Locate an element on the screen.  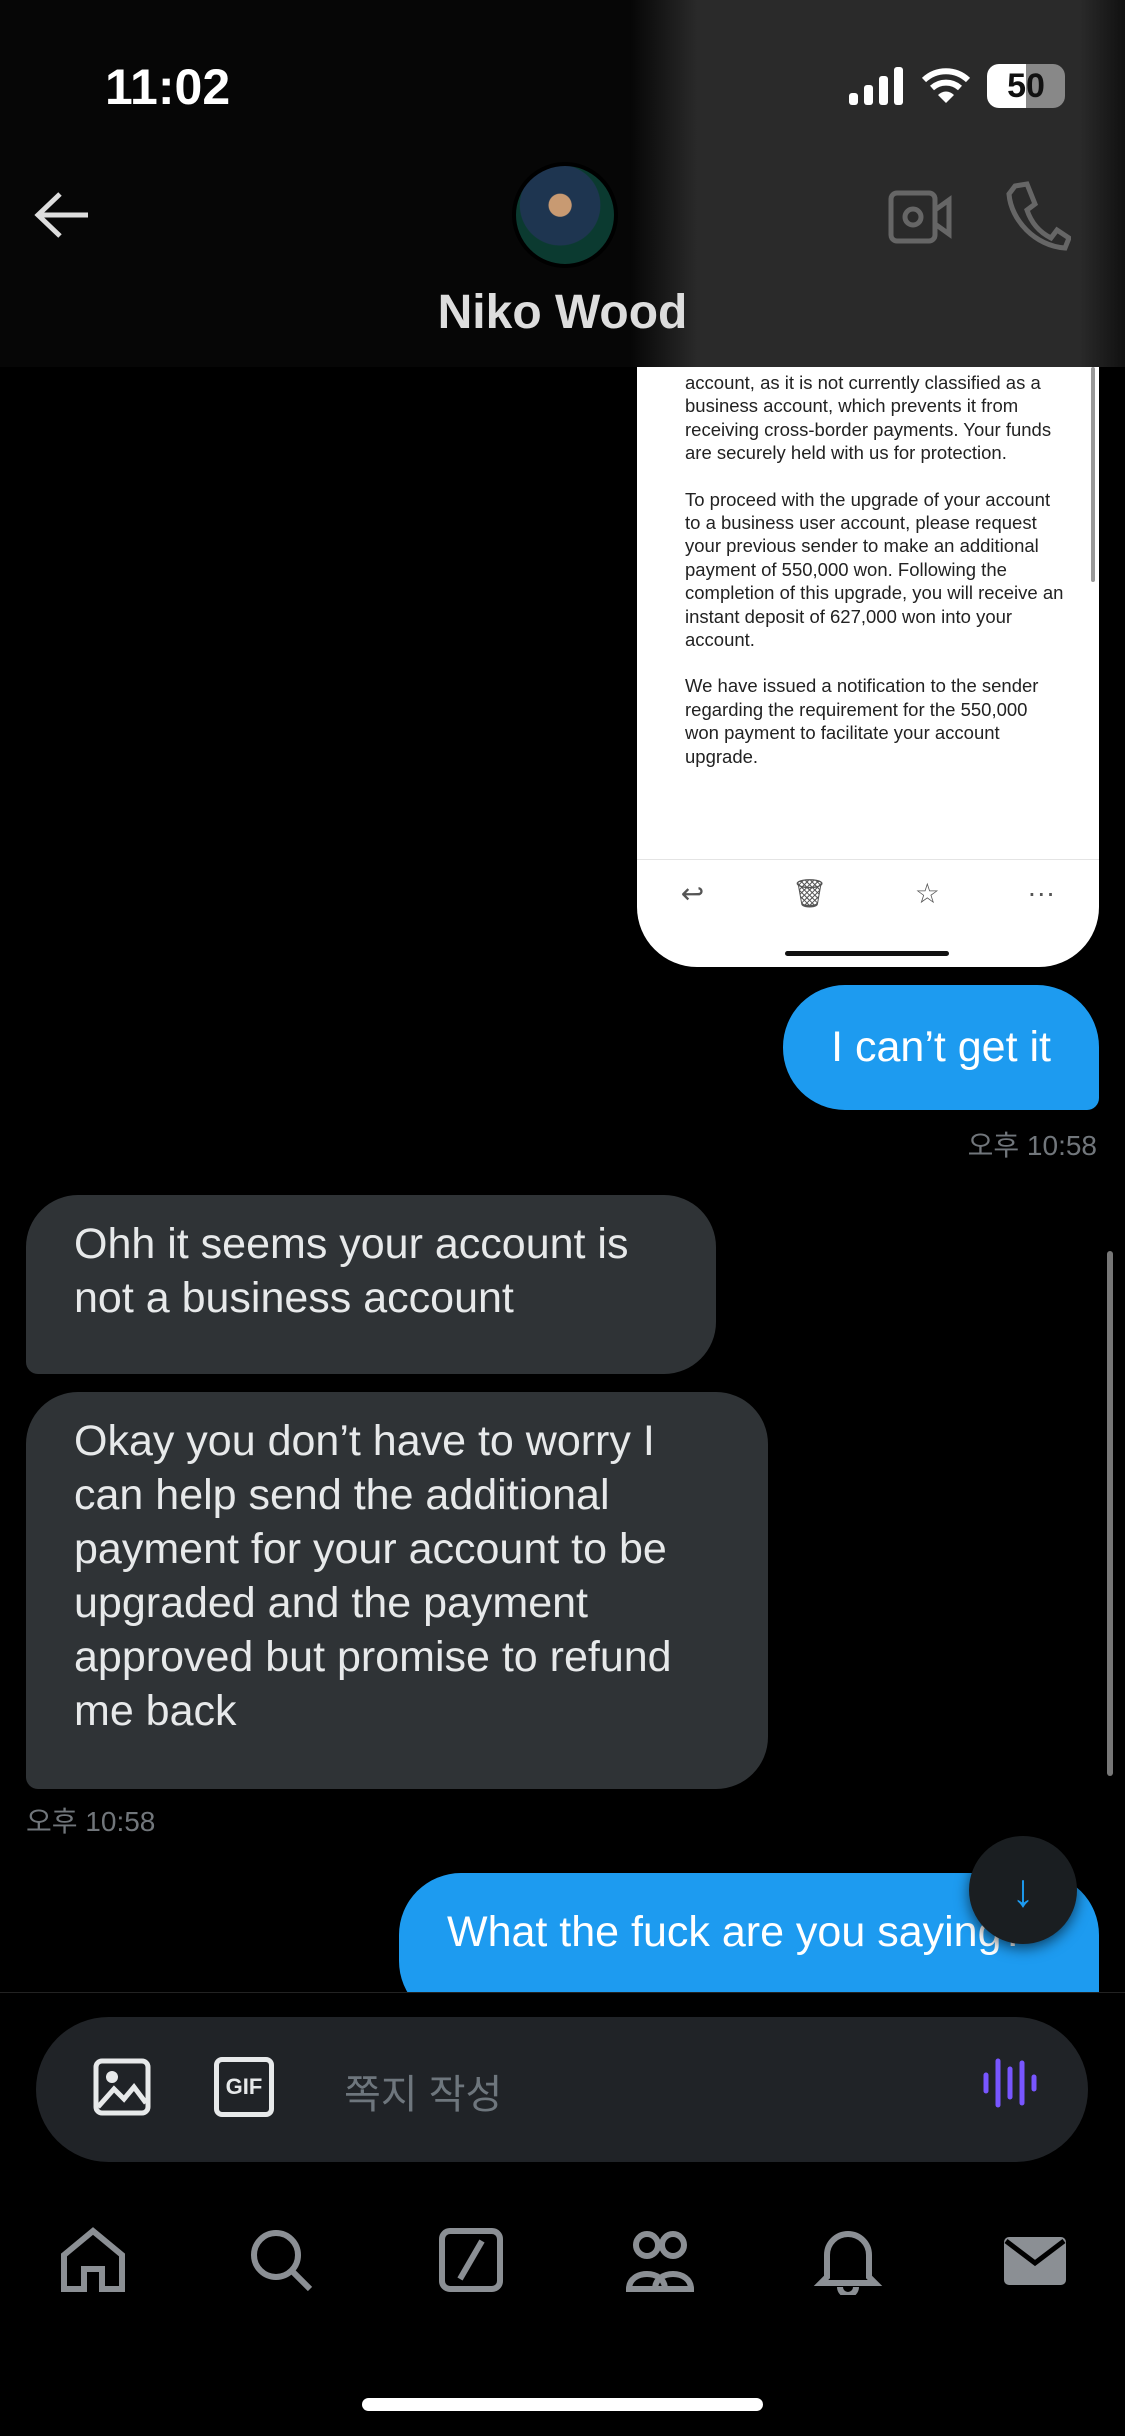
star-icon: ☆ is located at coordinates (927, 893).